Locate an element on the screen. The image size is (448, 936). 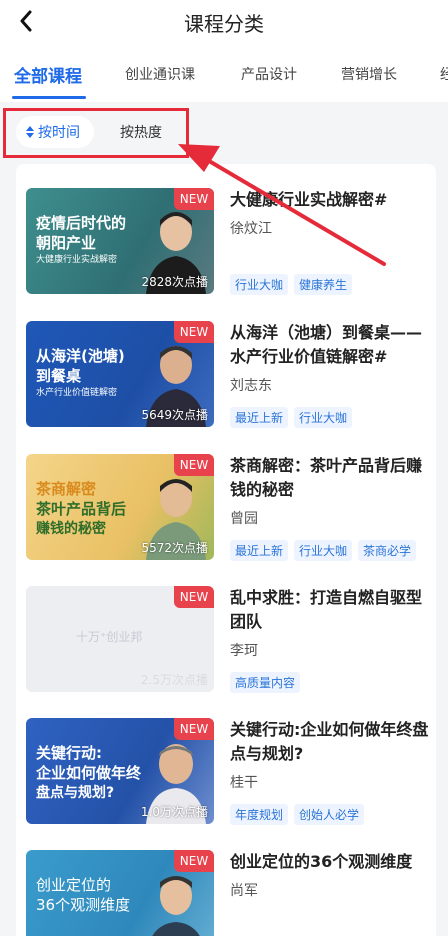
course-thumbnail: 从海洋(池塘) 到餐桌 水产行业价值链解密 NEW 5649次点播 is located at coordinates (120, 374).